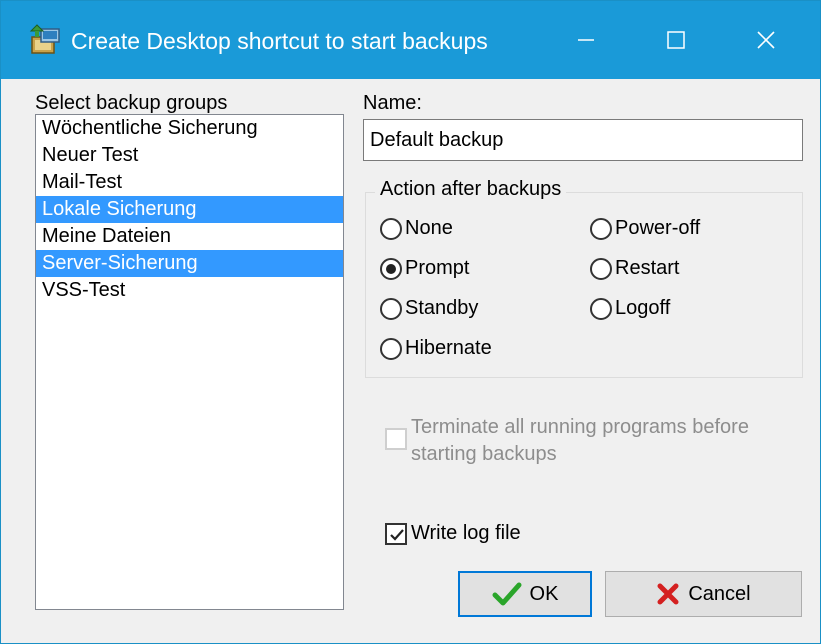 This screenshot has height=644, width=821. I want to click on green-check-icon, so click(507, 594).